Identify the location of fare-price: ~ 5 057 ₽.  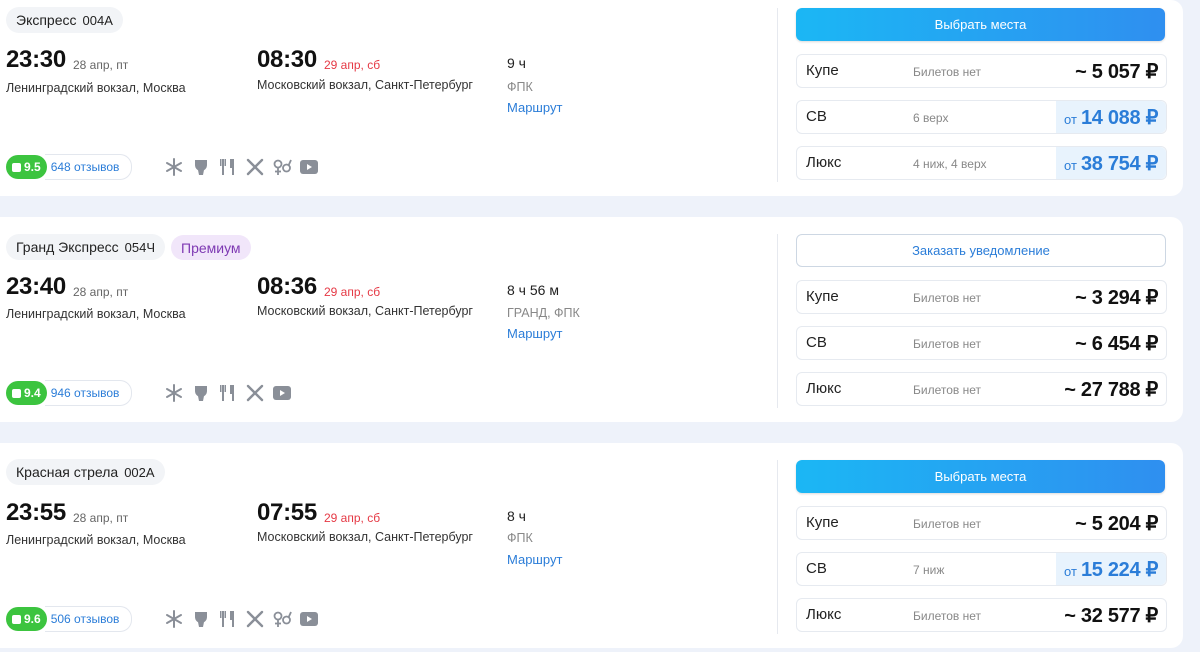
(1116, 72).